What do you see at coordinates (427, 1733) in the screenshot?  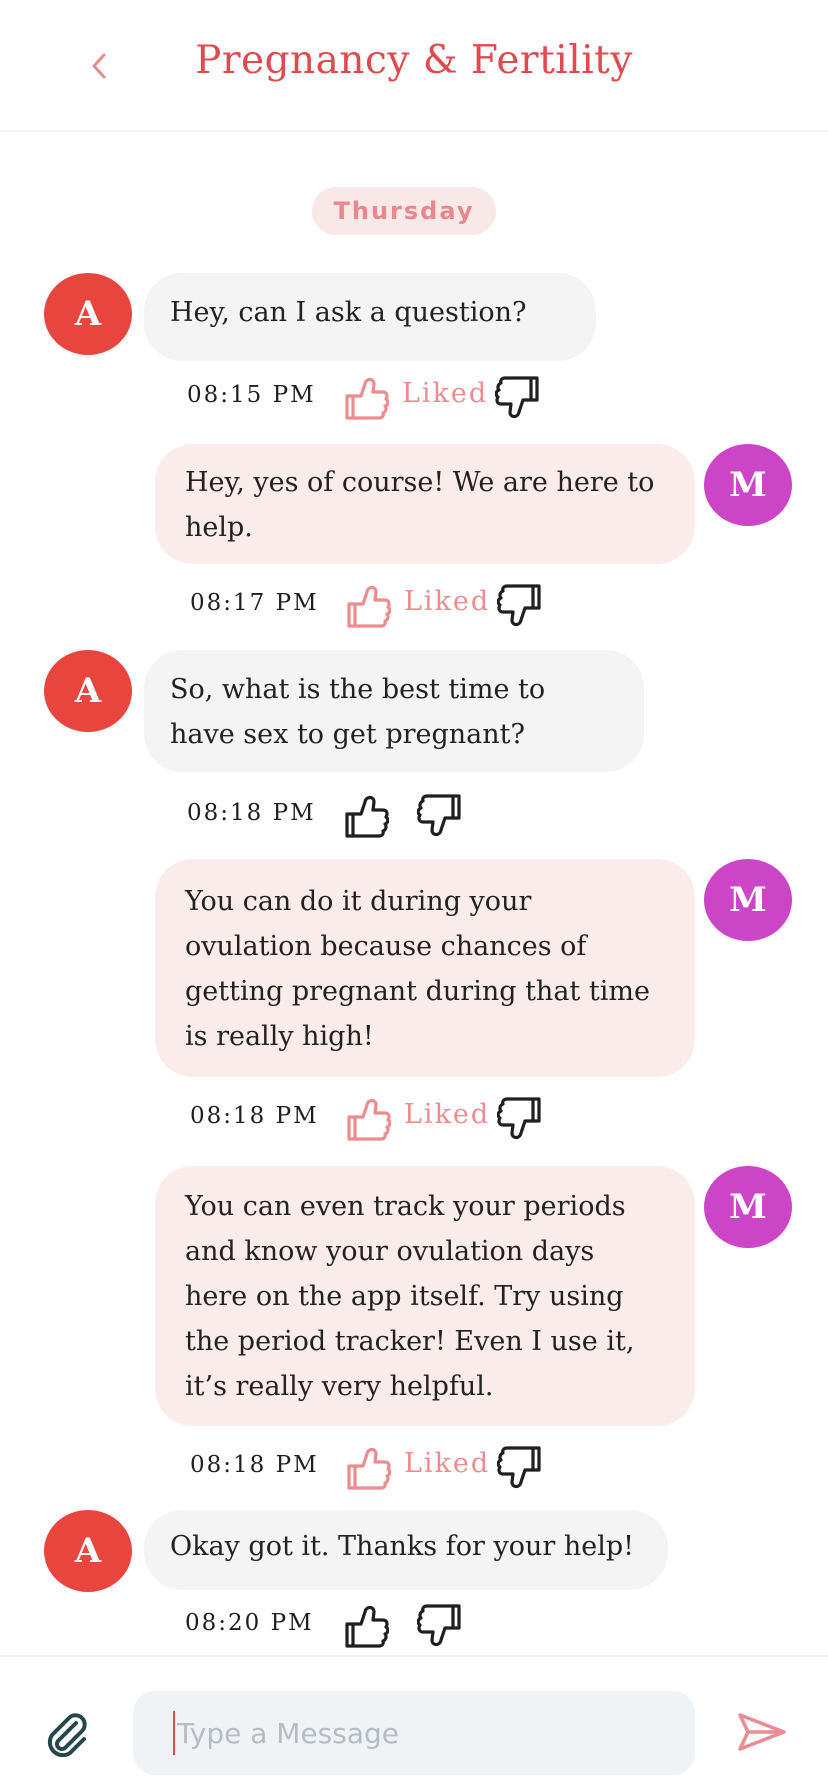 I see `message-input` at bounding box center [427, 1733].